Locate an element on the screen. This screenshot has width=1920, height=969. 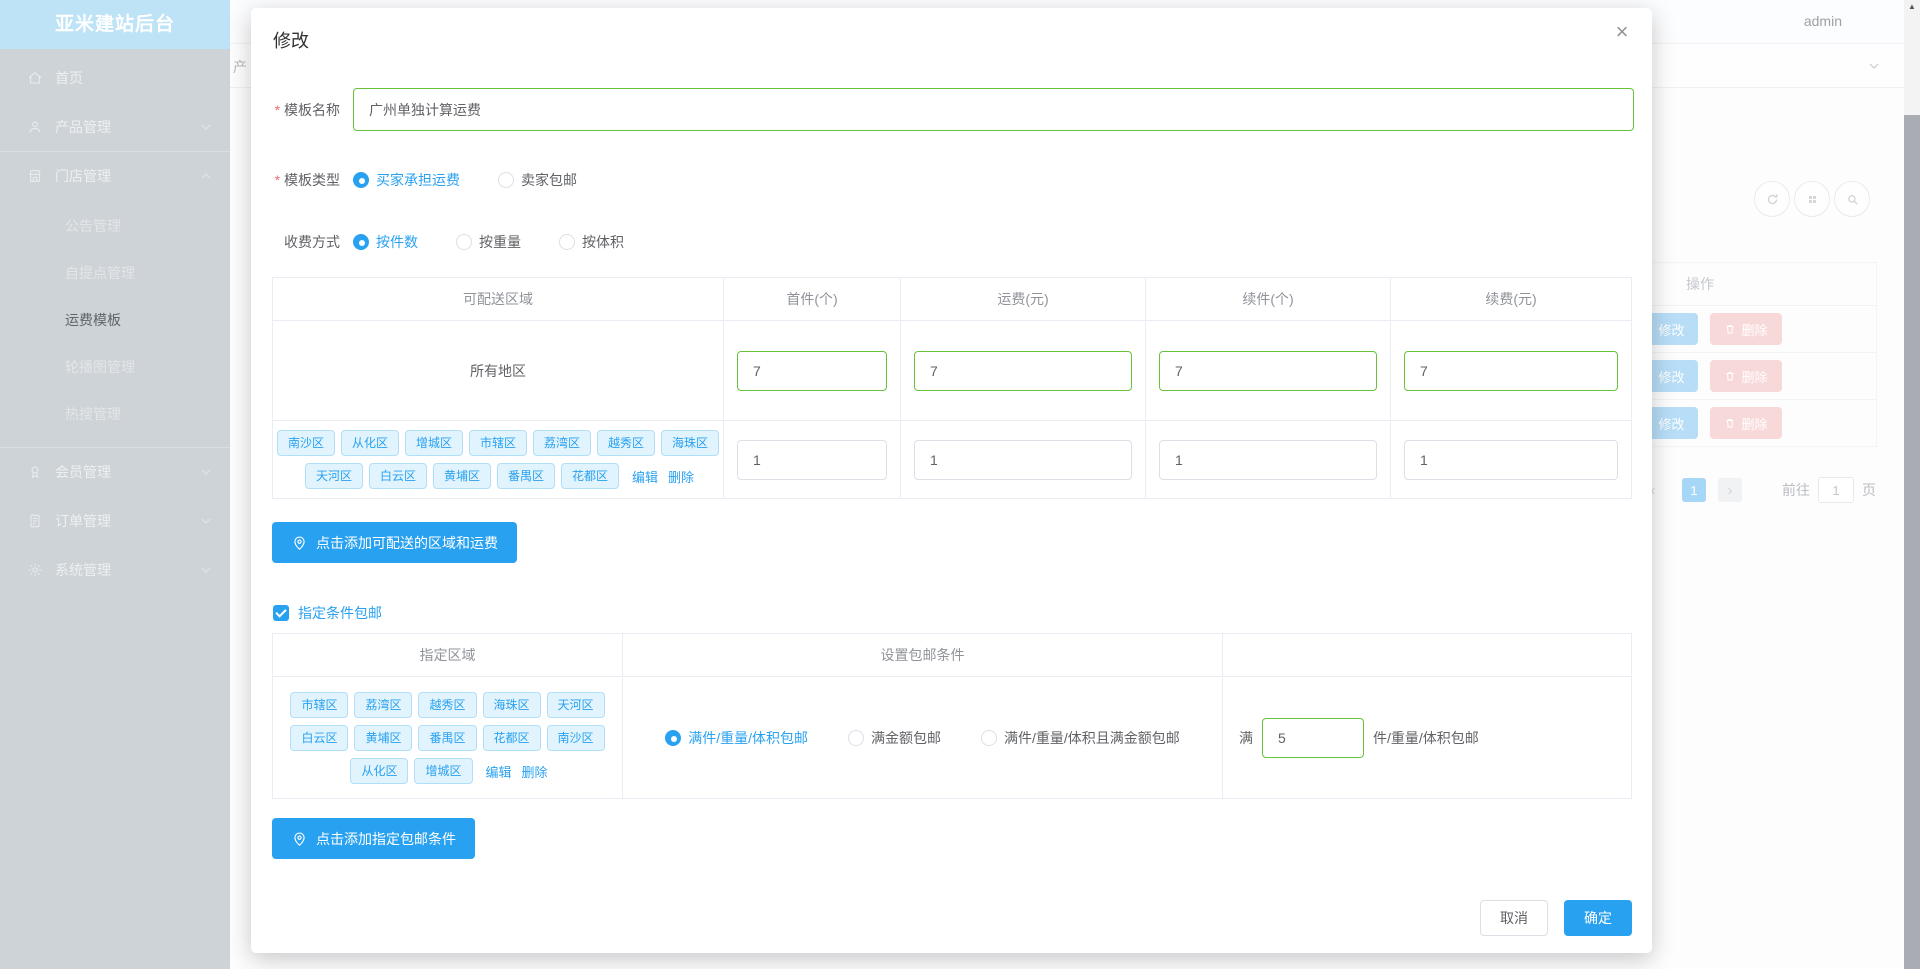
search-icon is located at coordinates (1852, 199).